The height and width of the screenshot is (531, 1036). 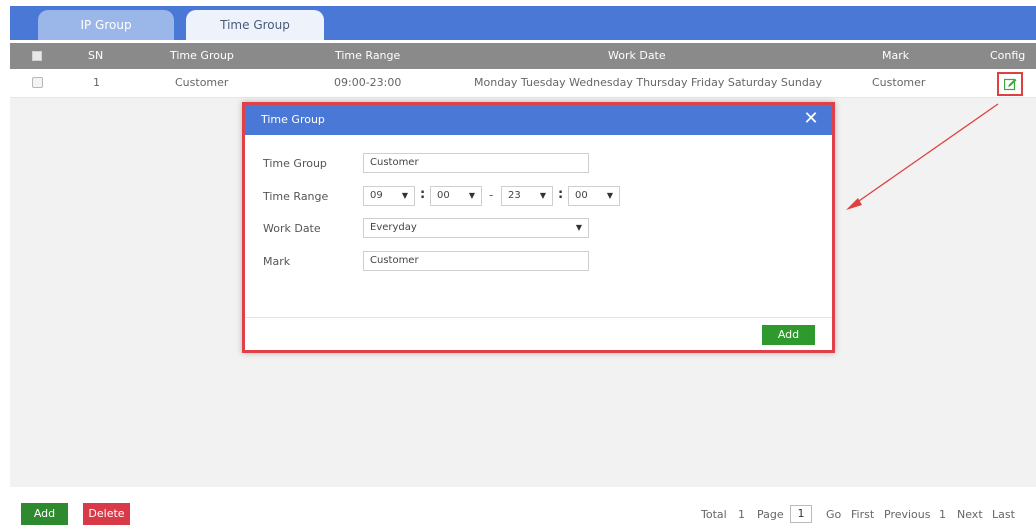 I want to click on edit-icon, so click(x=1010, y=84).